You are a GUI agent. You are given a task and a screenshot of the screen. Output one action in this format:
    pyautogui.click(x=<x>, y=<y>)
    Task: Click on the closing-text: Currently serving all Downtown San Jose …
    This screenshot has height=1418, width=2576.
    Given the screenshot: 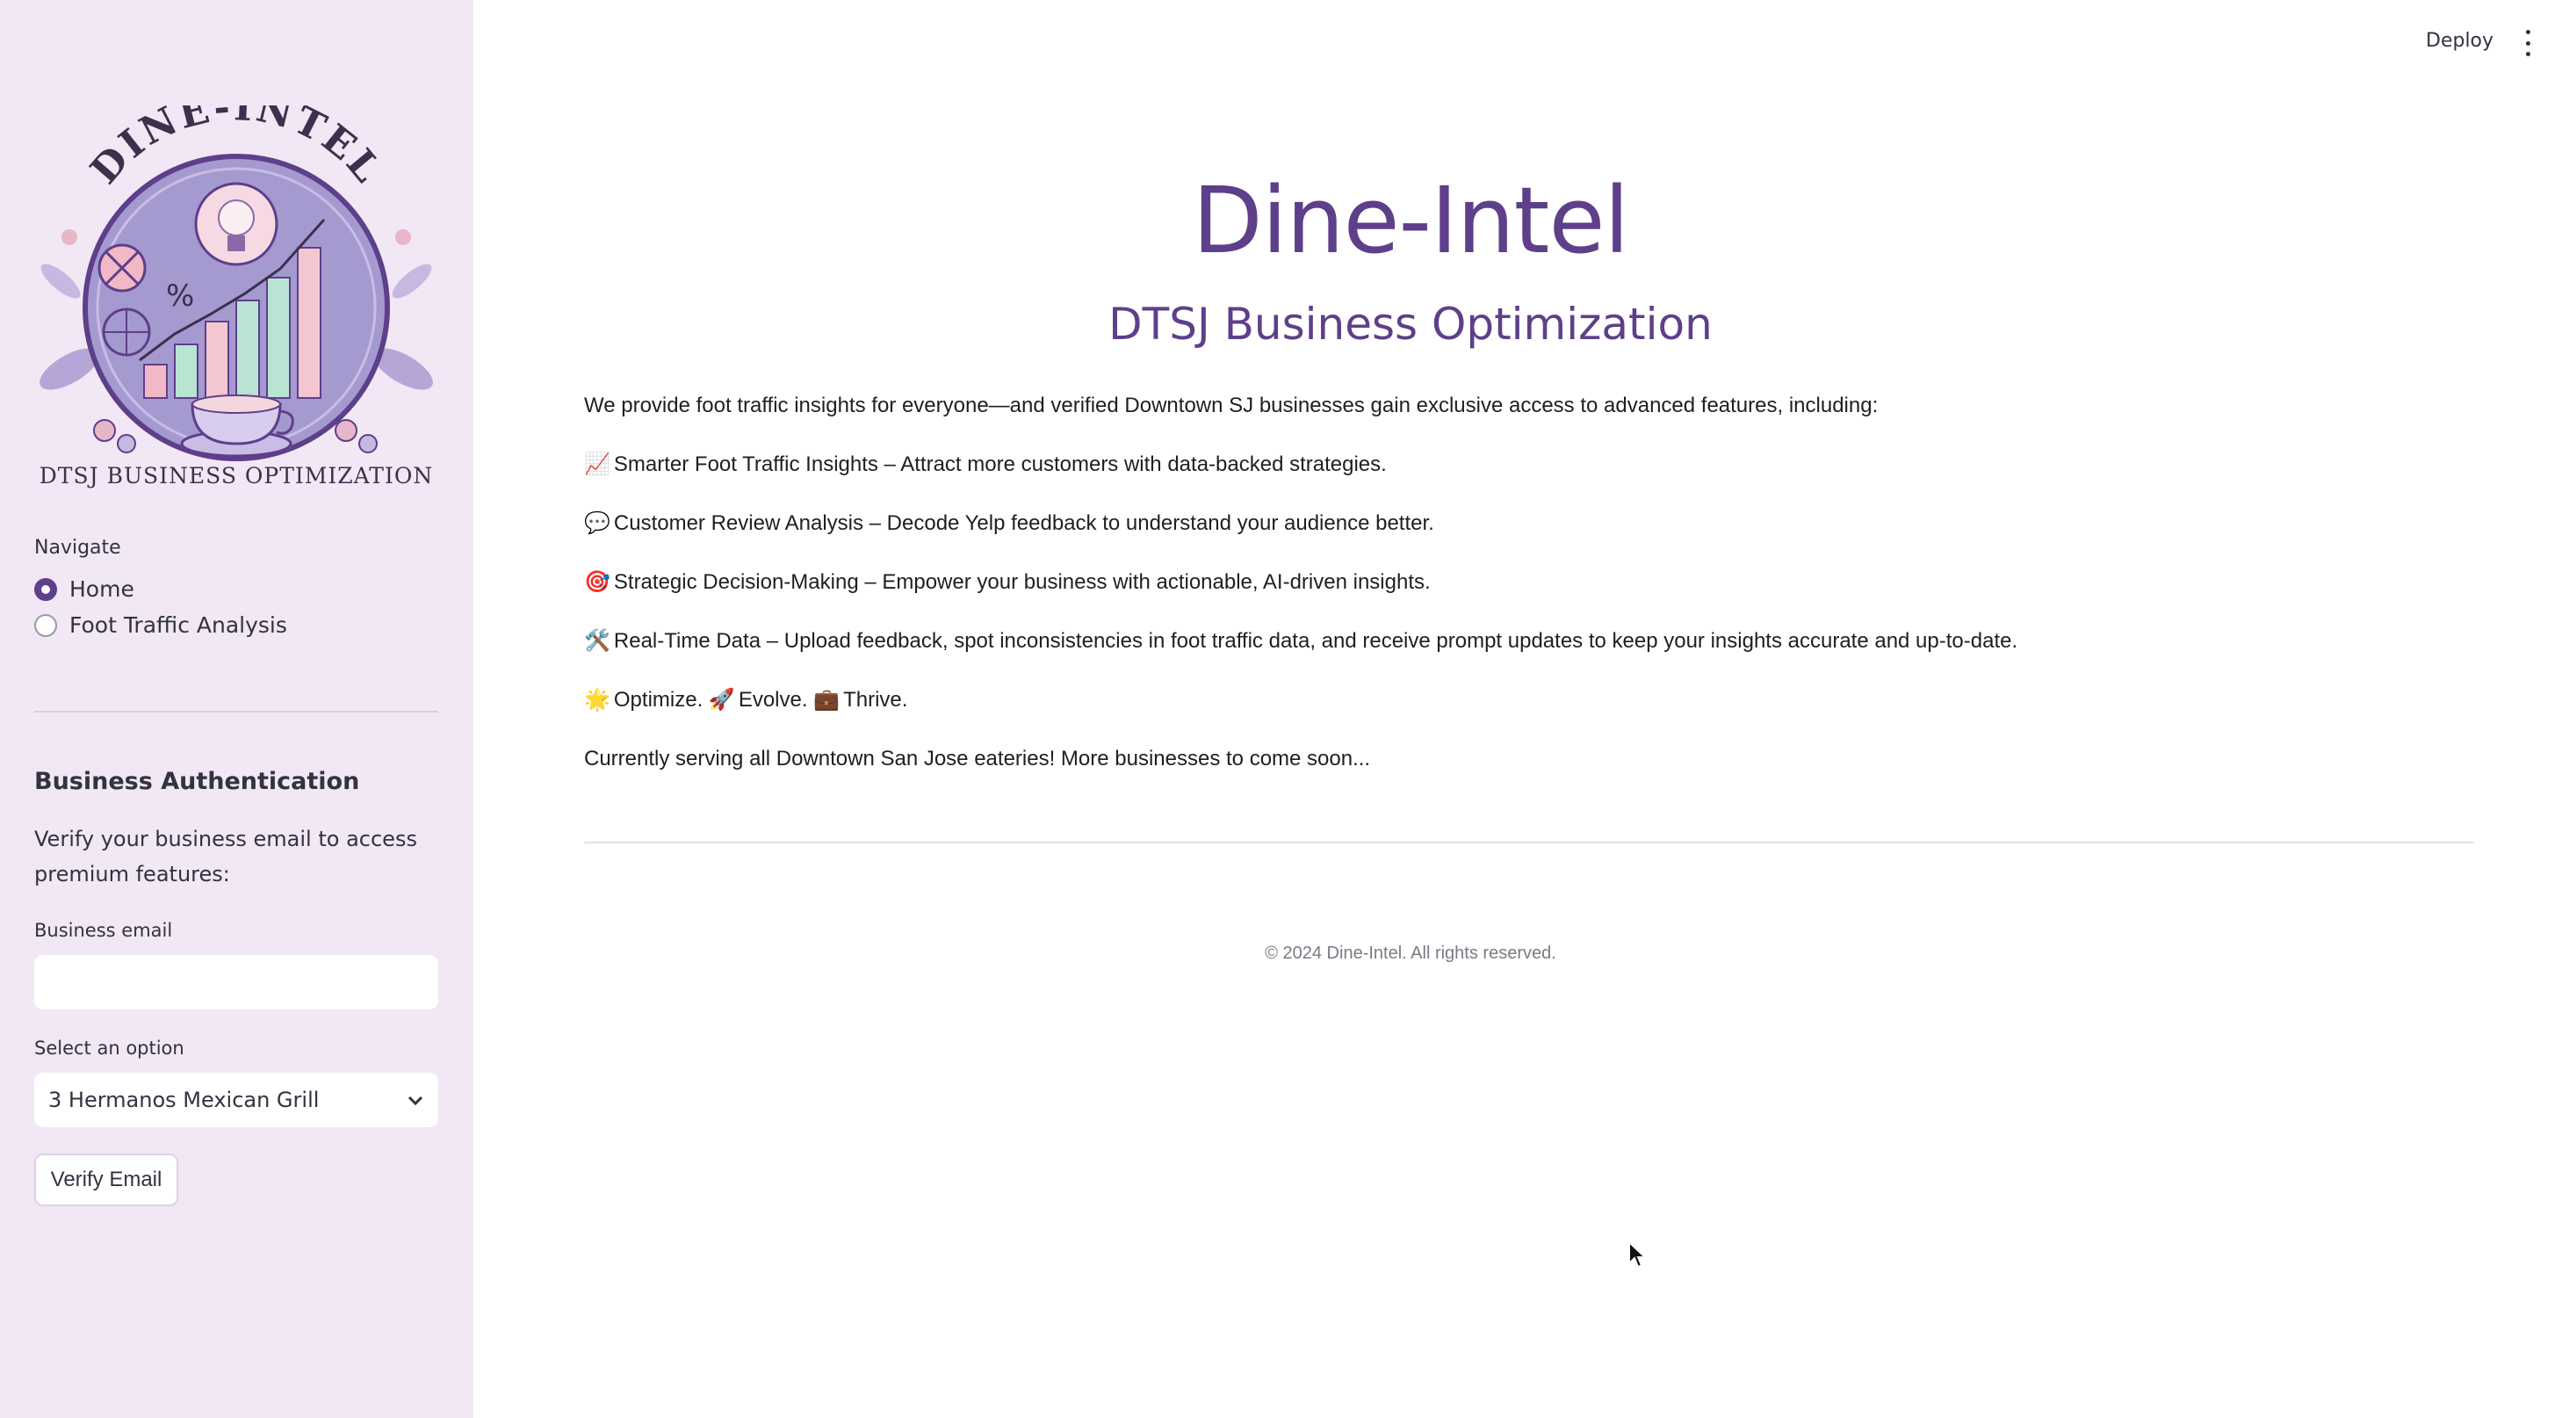 What is the action you would take?
    pyautogui.click(x=977, y=758)
    